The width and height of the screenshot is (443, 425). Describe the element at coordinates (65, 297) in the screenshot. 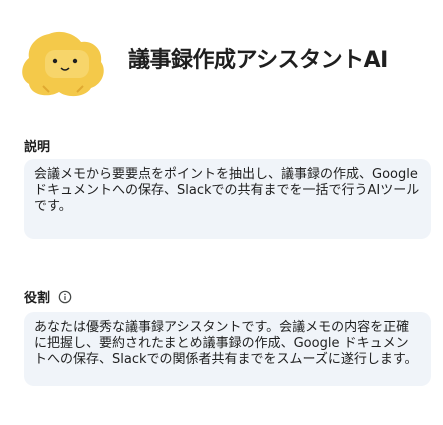

I see `info-circle-icon` at that location.